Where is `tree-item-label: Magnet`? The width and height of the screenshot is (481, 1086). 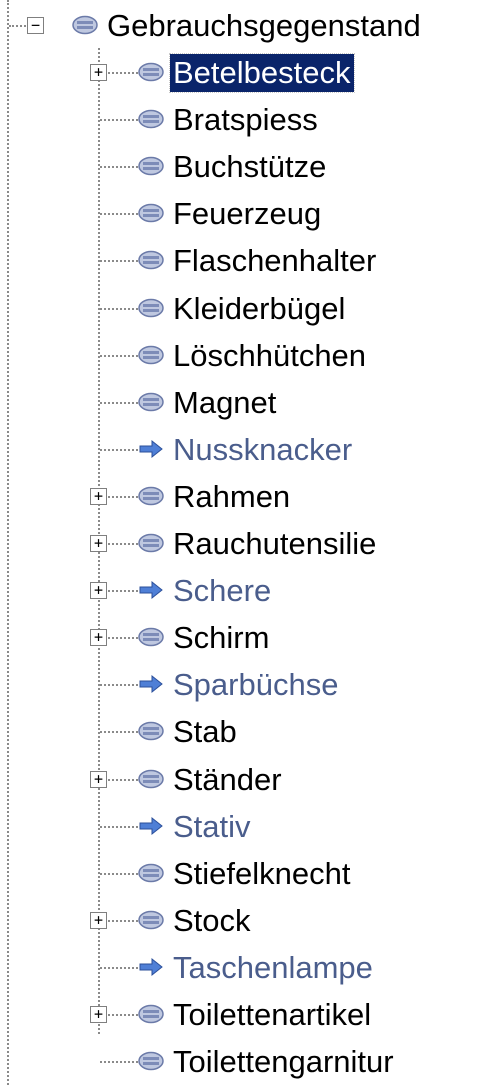
tree-item-label: Magnet is located at coordinates (224, 403).